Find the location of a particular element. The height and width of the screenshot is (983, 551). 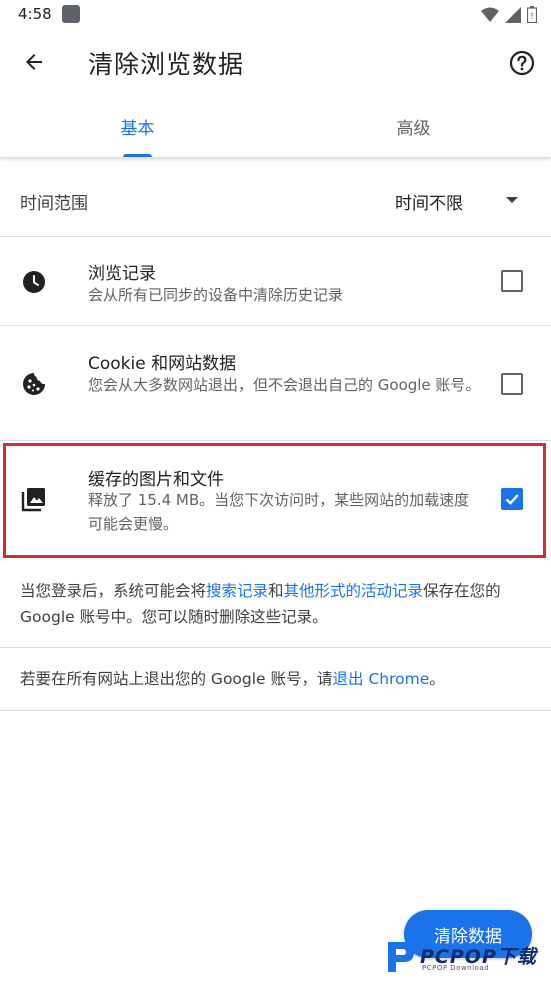

cookie-icon is located at coordinates (34, 384).